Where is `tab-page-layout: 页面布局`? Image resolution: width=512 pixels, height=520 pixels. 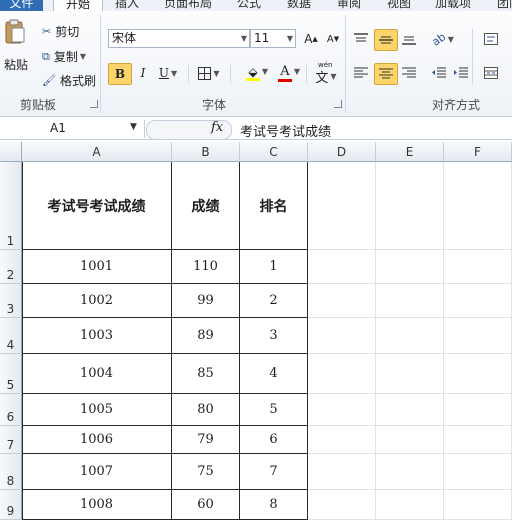 tab-page-layout: 页面布局 is located at coordinates (188, 5).